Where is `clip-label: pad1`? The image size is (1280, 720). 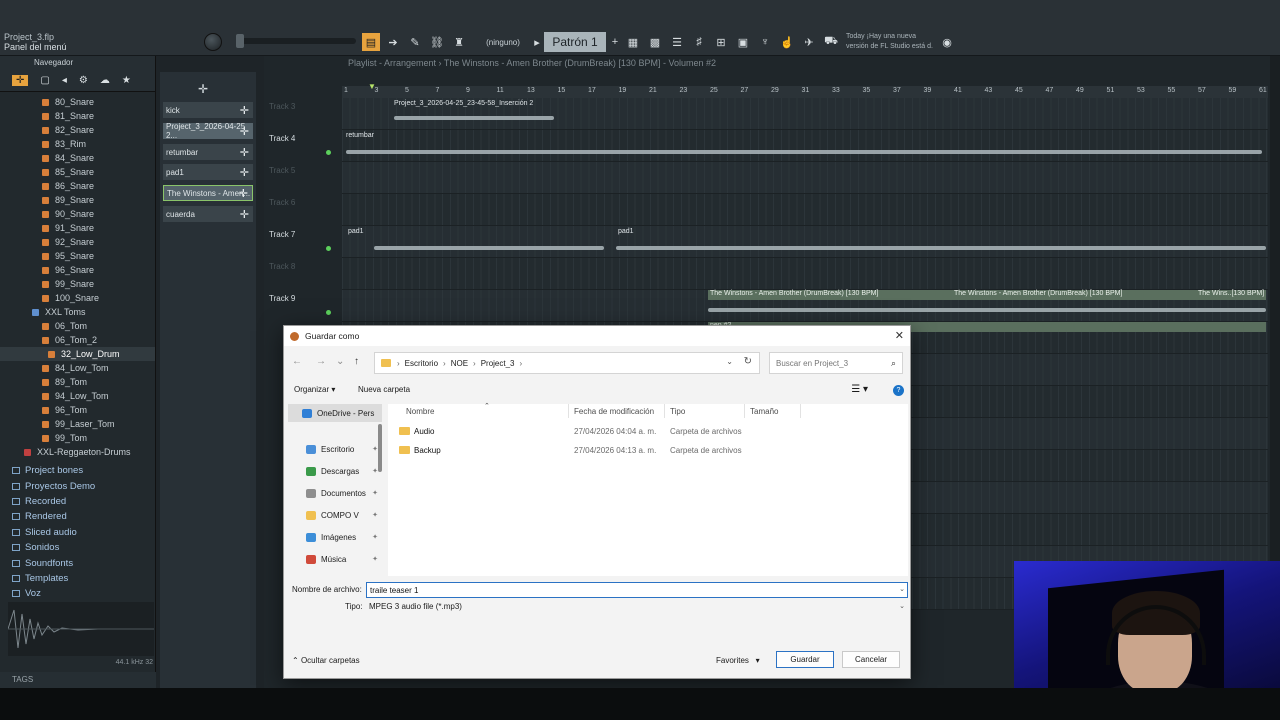 clip-label: pad1 is located at coordinates (356, 231).